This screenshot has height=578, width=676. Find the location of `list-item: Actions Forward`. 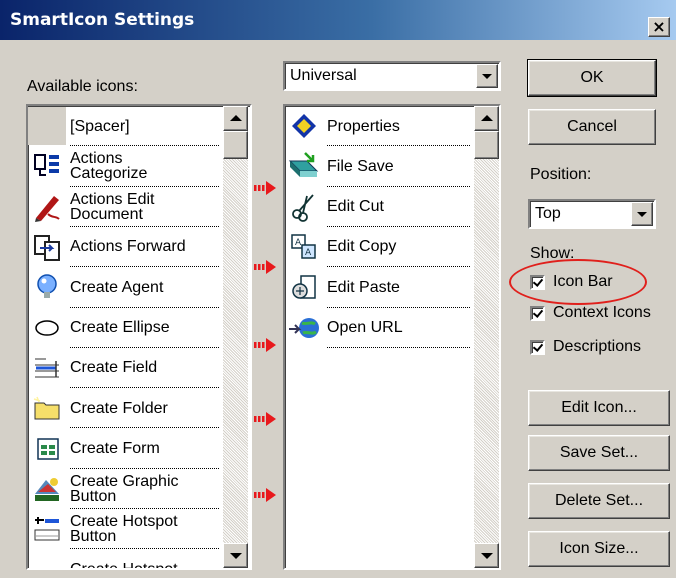

list-item: Actions Forward is located at coordinates (125, 247).